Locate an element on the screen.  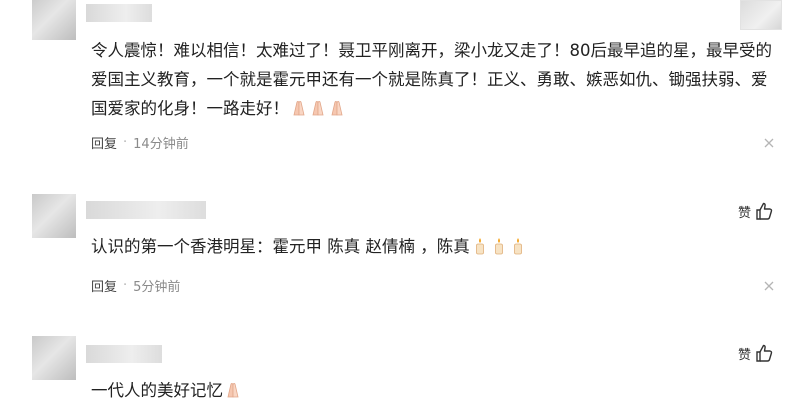
comment-text: 认识的第一个香港明星：霍元甲 陈真 赵倩楠 ，陈真 is located at coordinates (436, 246).